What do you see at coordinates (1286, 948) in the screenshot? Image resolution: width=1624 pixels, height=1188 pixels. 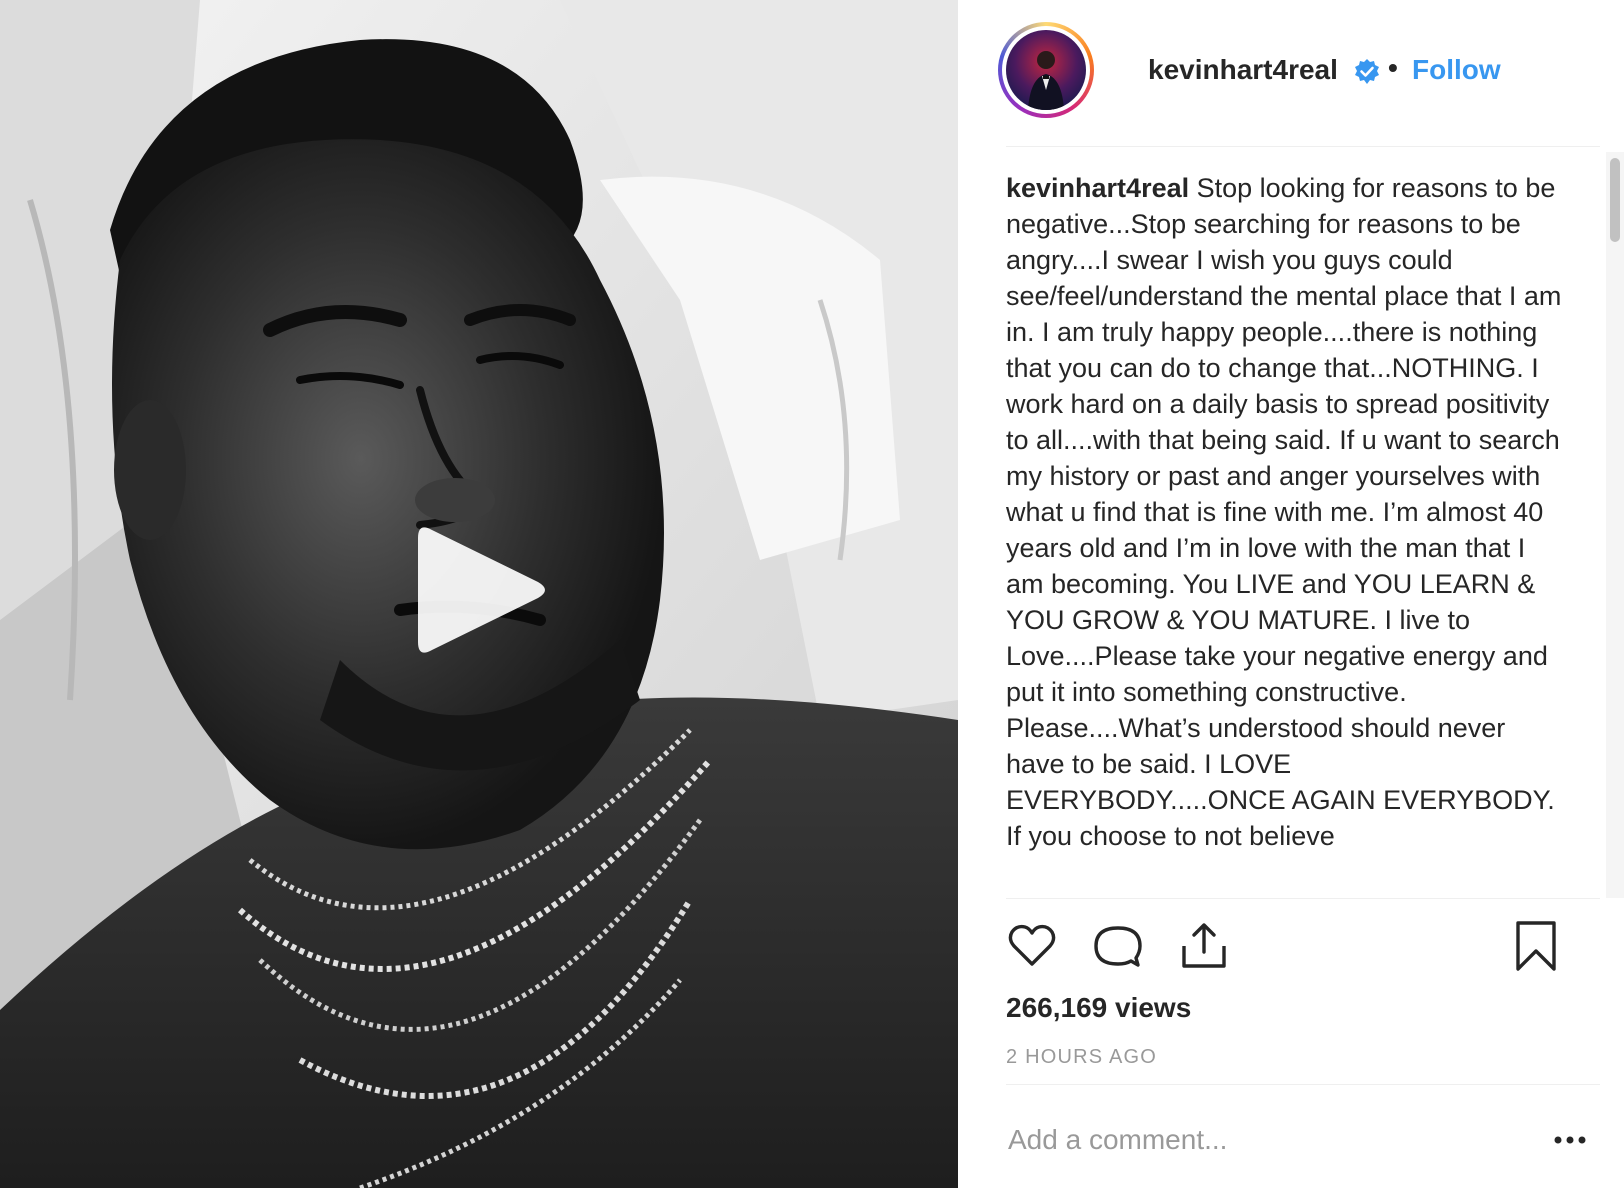 I see `action-bar` at bounding box center [1286, 948].